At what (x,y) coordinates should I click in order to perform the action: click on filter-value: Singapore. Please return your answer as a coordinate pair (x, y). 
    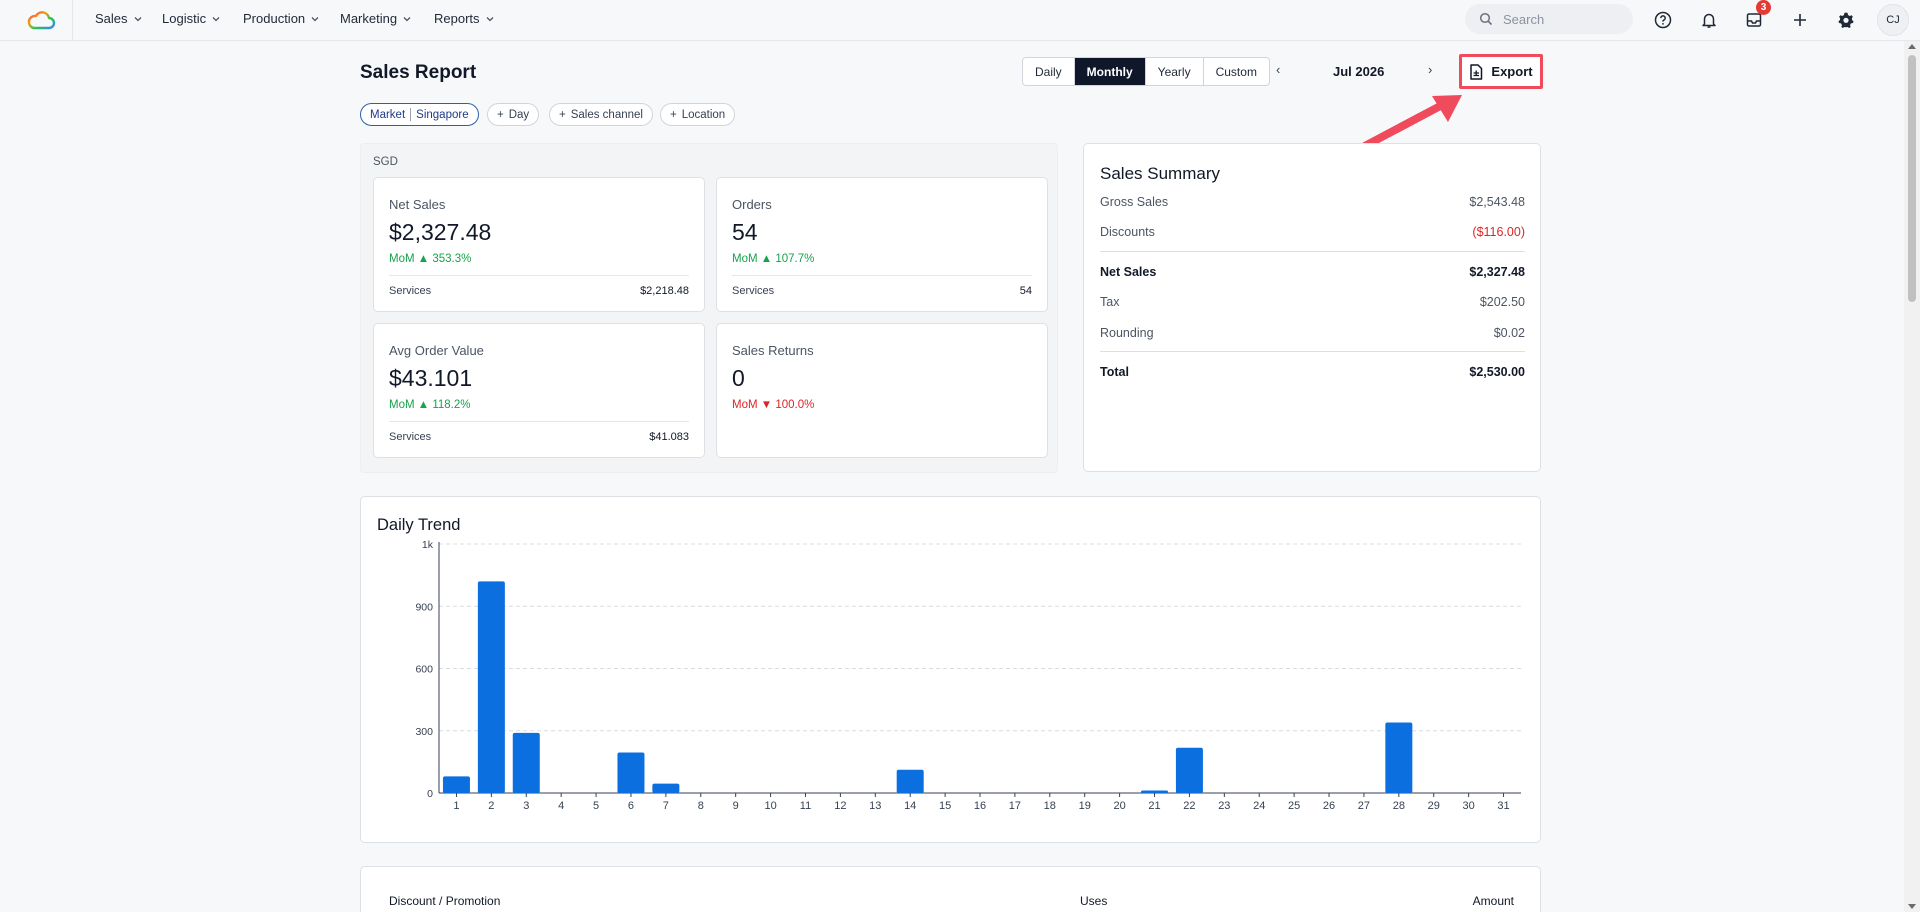
    Looking at the image, I should click on (442, 114).